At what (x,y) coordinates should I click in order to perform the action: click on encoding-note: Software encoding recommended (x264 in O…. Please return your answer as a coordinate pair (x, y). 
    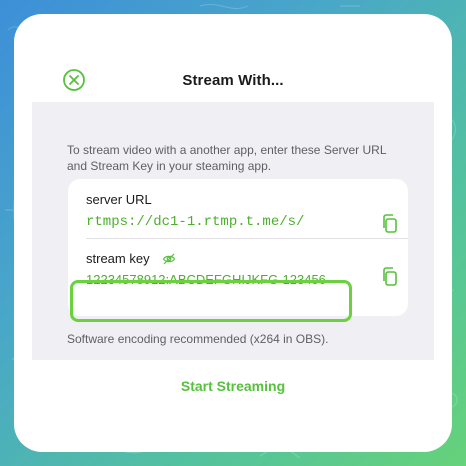
    Looking at the image, I should click on (198, 339).